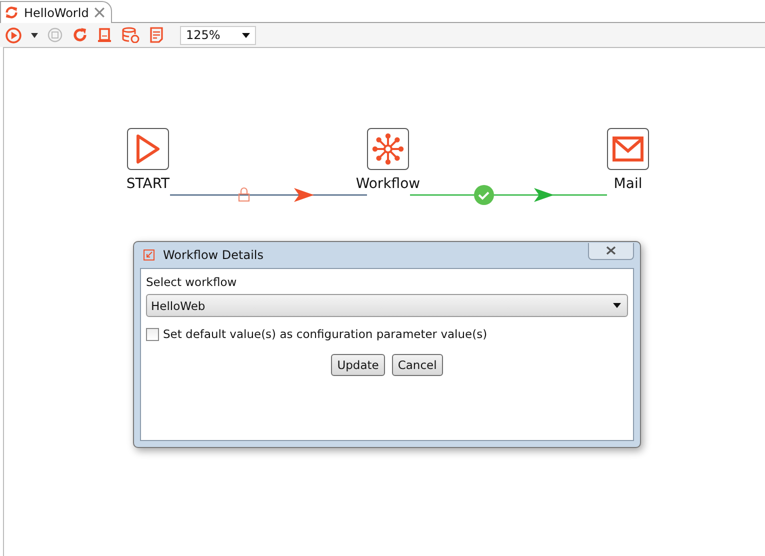 Image resolution: width=765 pixels, height=556 pixels. Describe the element at coordinates (34, 35) in the screenshot. I see `dropdown-caret-icon` at that location.